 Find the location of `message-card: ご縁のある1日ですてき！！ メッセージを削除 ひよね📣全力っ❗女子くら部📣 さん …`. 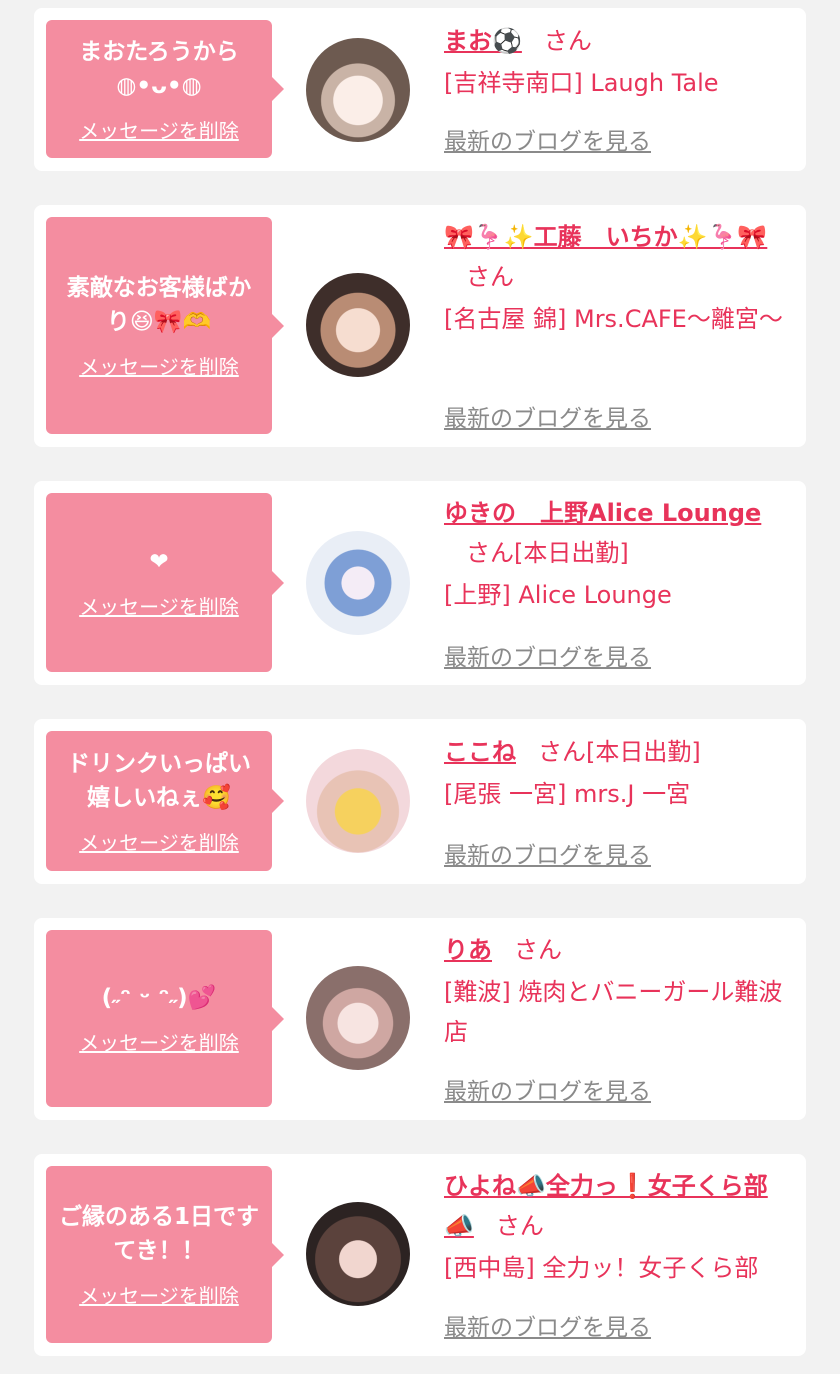

message-card: ご縁のある1日ですてき！！ メッセージを削除 ひよね📣全力っ❗女子くら部📣 さん … is located at coordinates (420, 1255).